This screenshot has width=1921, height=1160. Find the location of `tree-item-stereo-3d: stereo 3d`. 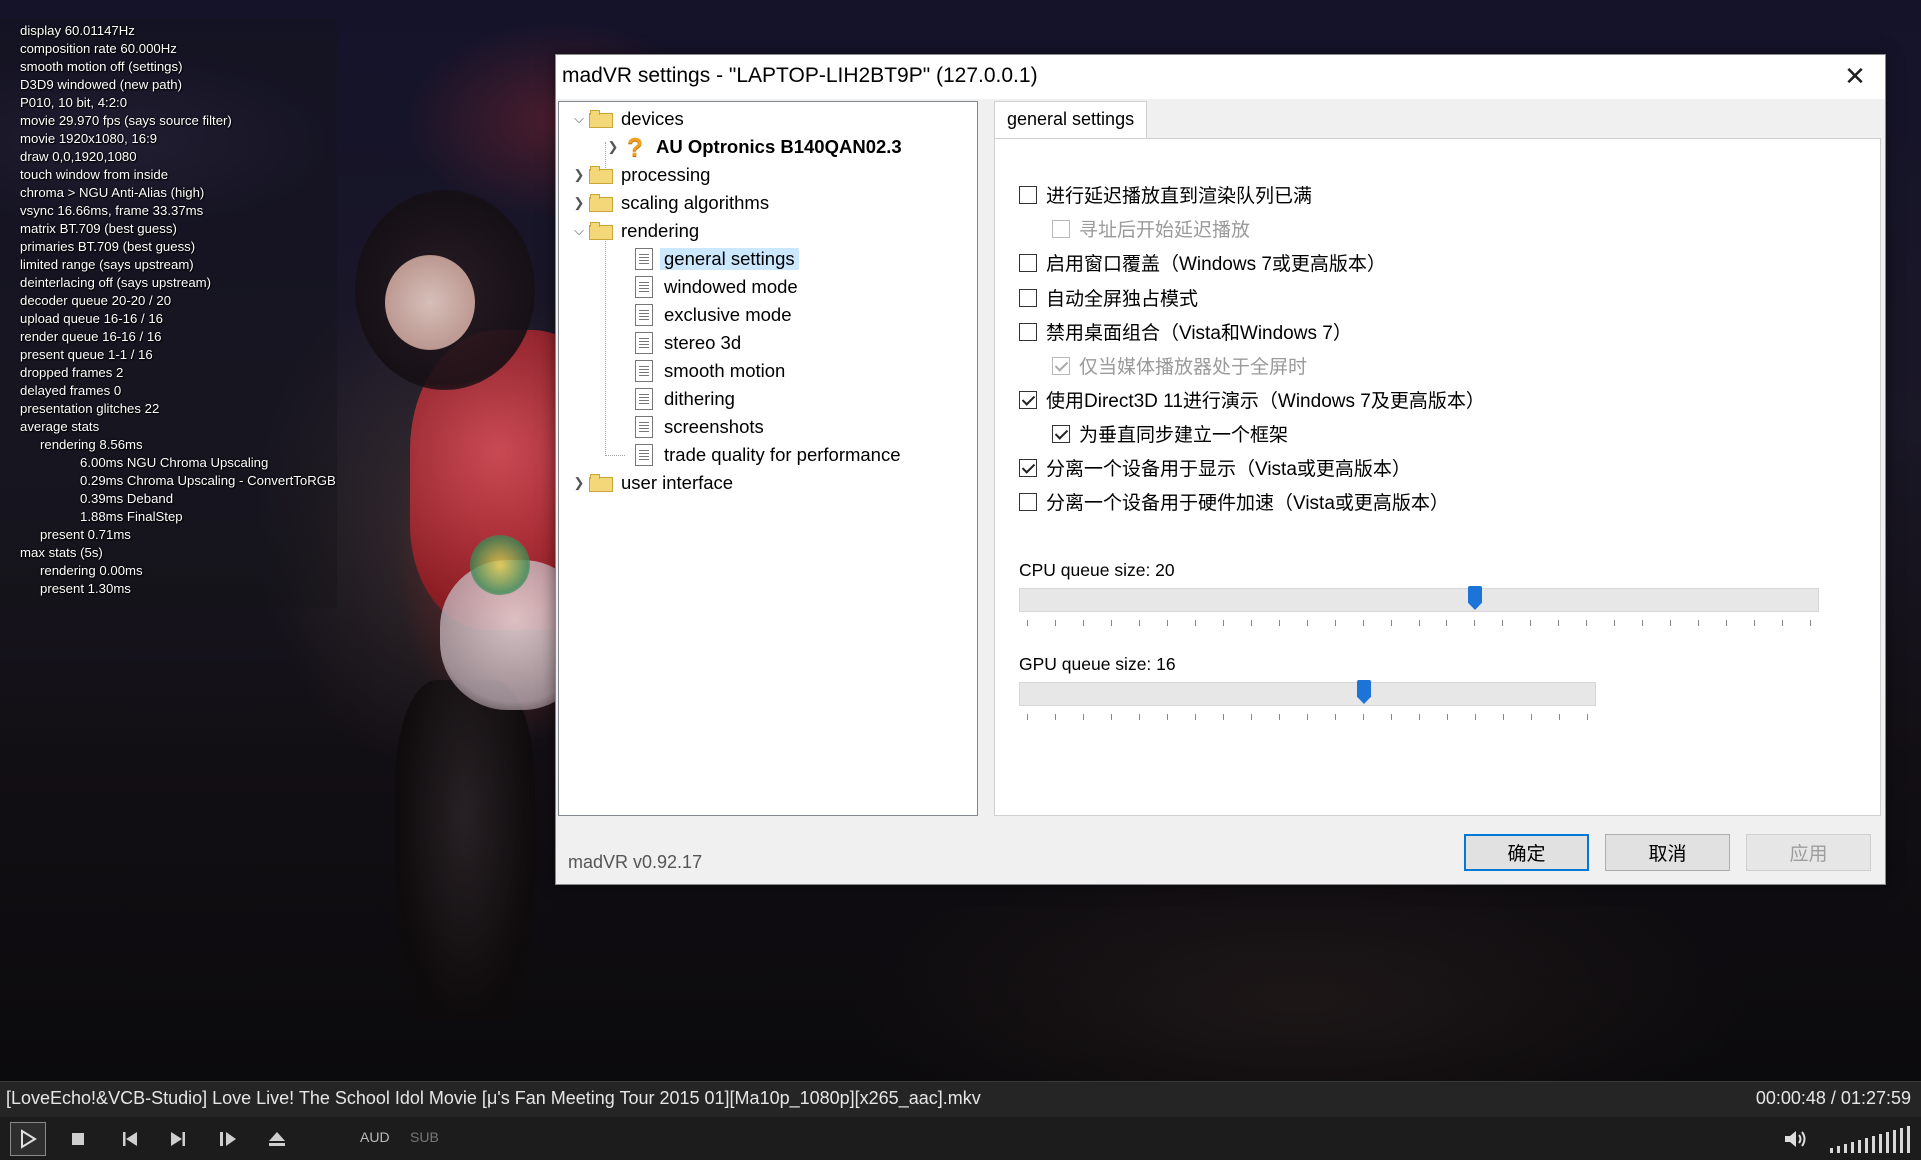

tree-item-stereo-3d: stereo 3d is located at coordinates (688, 343).